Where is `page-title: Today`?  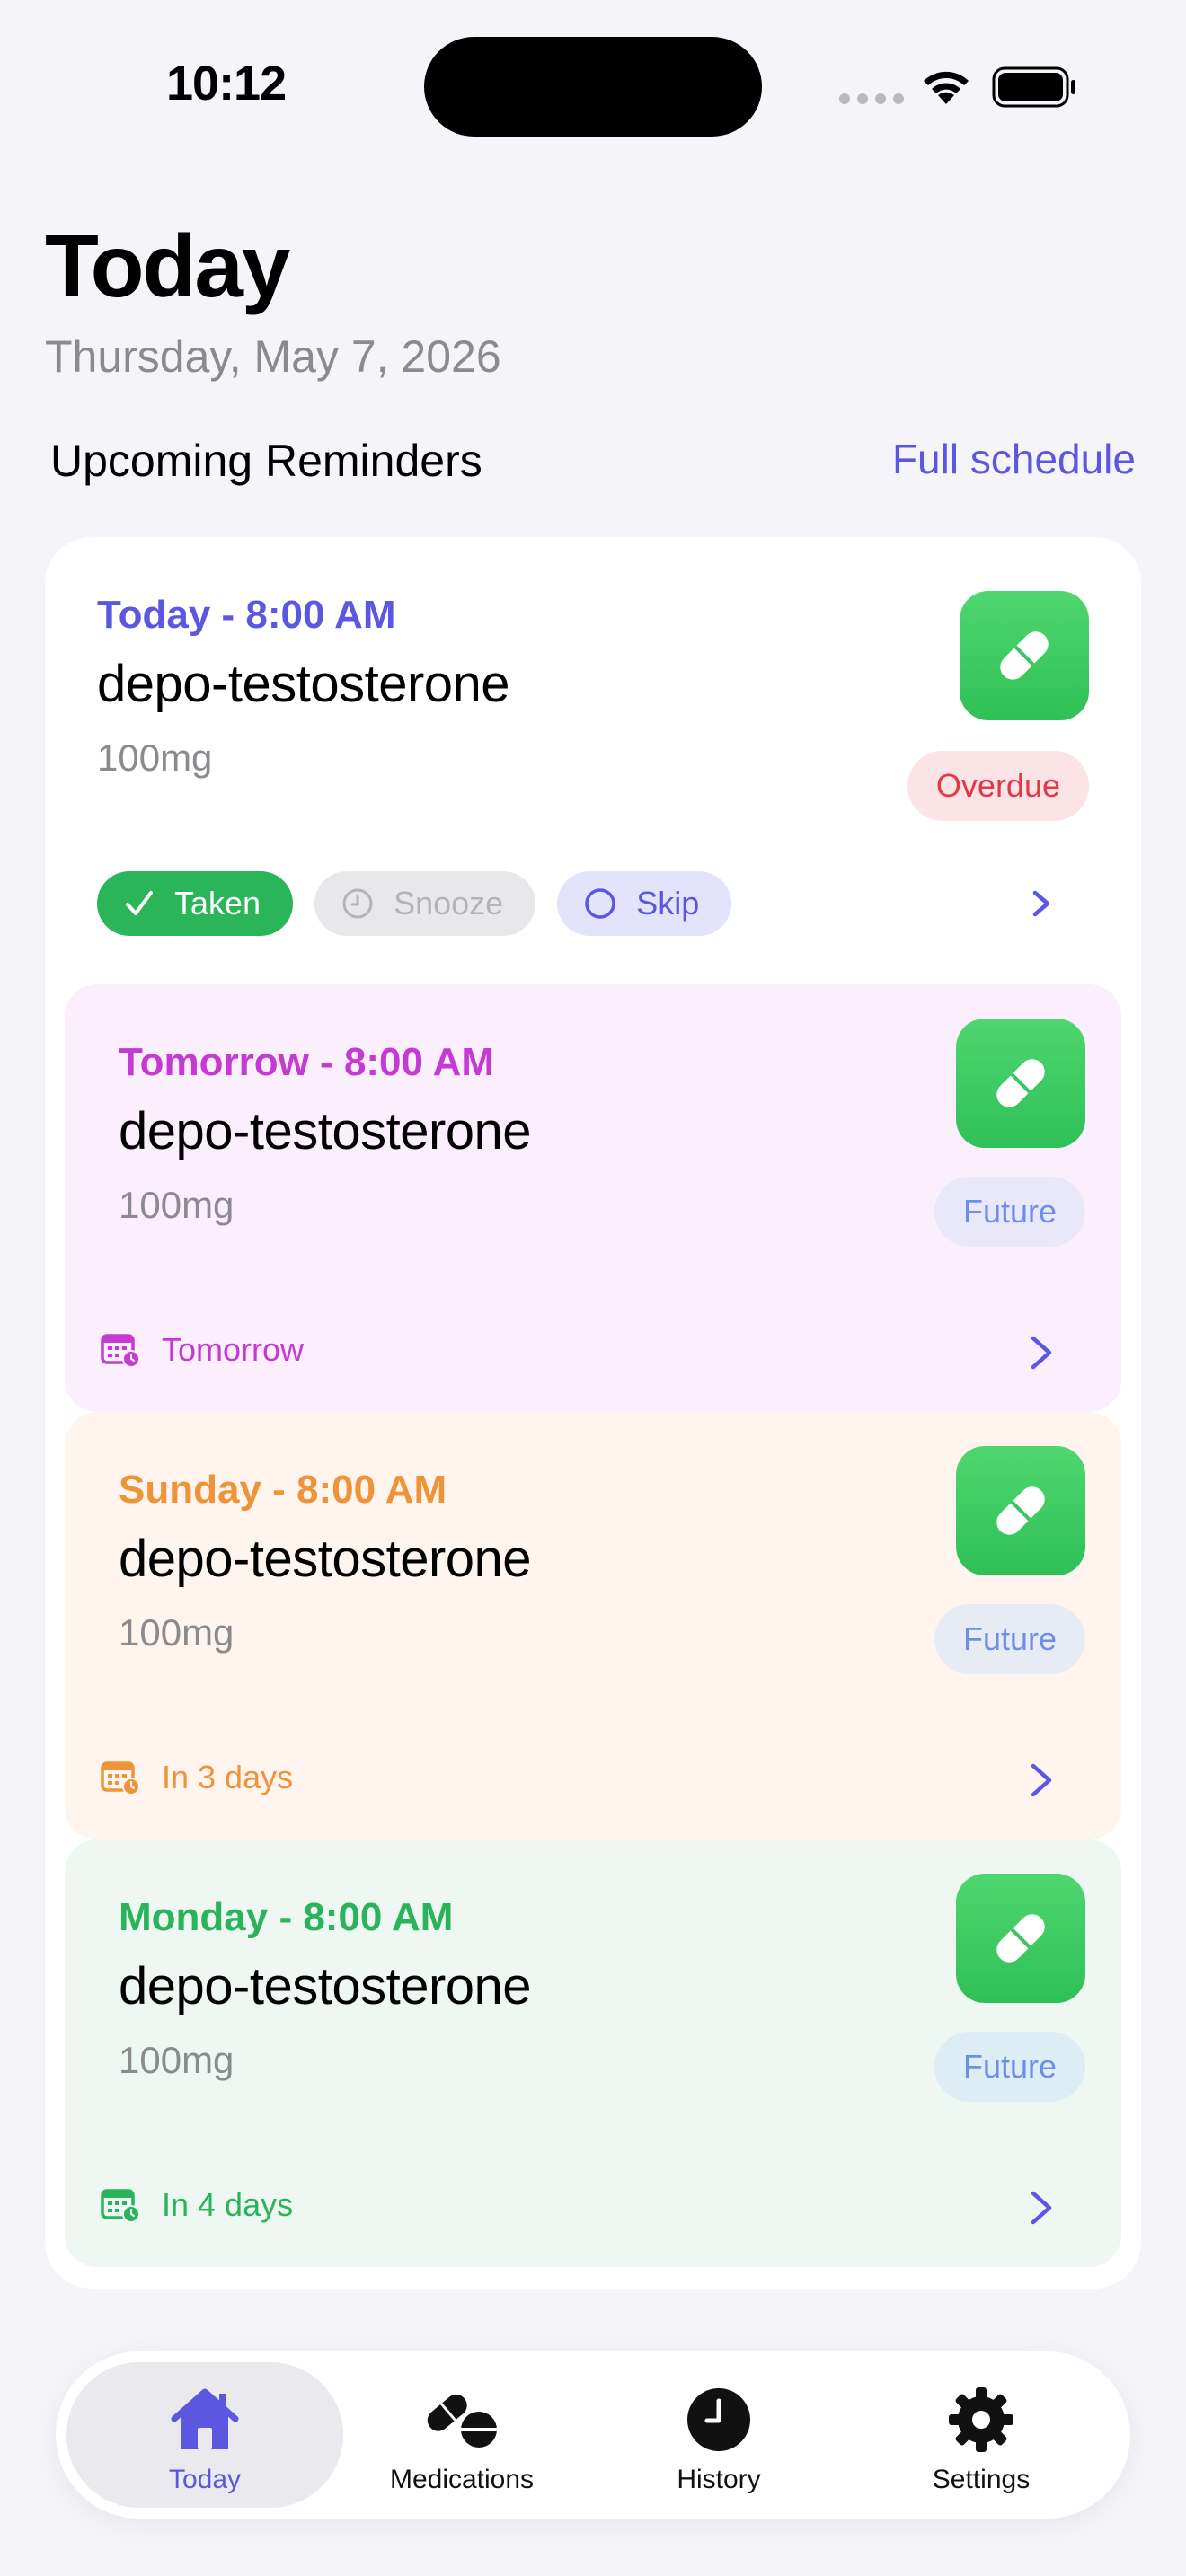
page-title: Today is located at coordinates (167, 265).